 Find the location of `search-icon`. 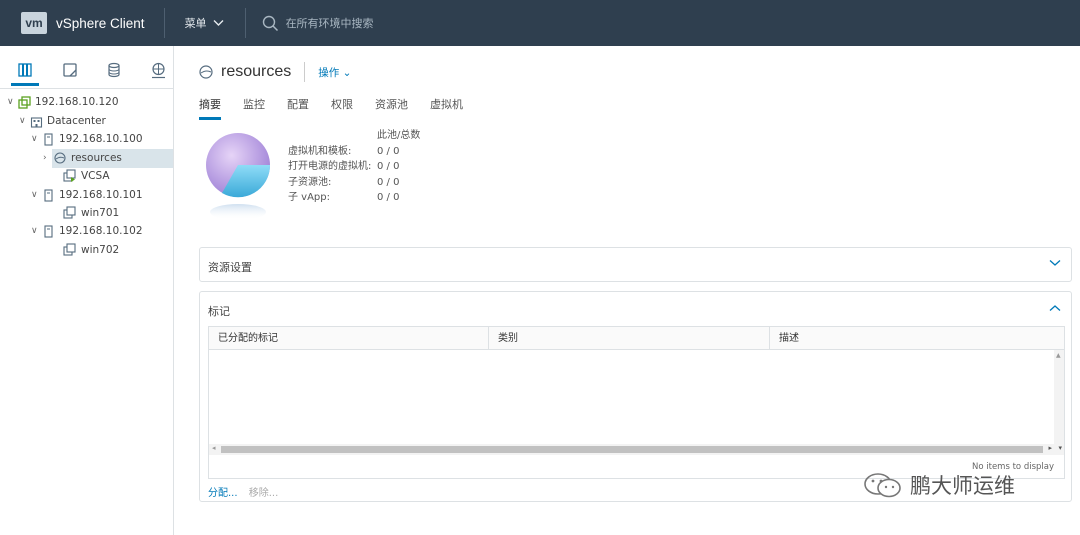

search-icon is located at coordinates (270, 23).